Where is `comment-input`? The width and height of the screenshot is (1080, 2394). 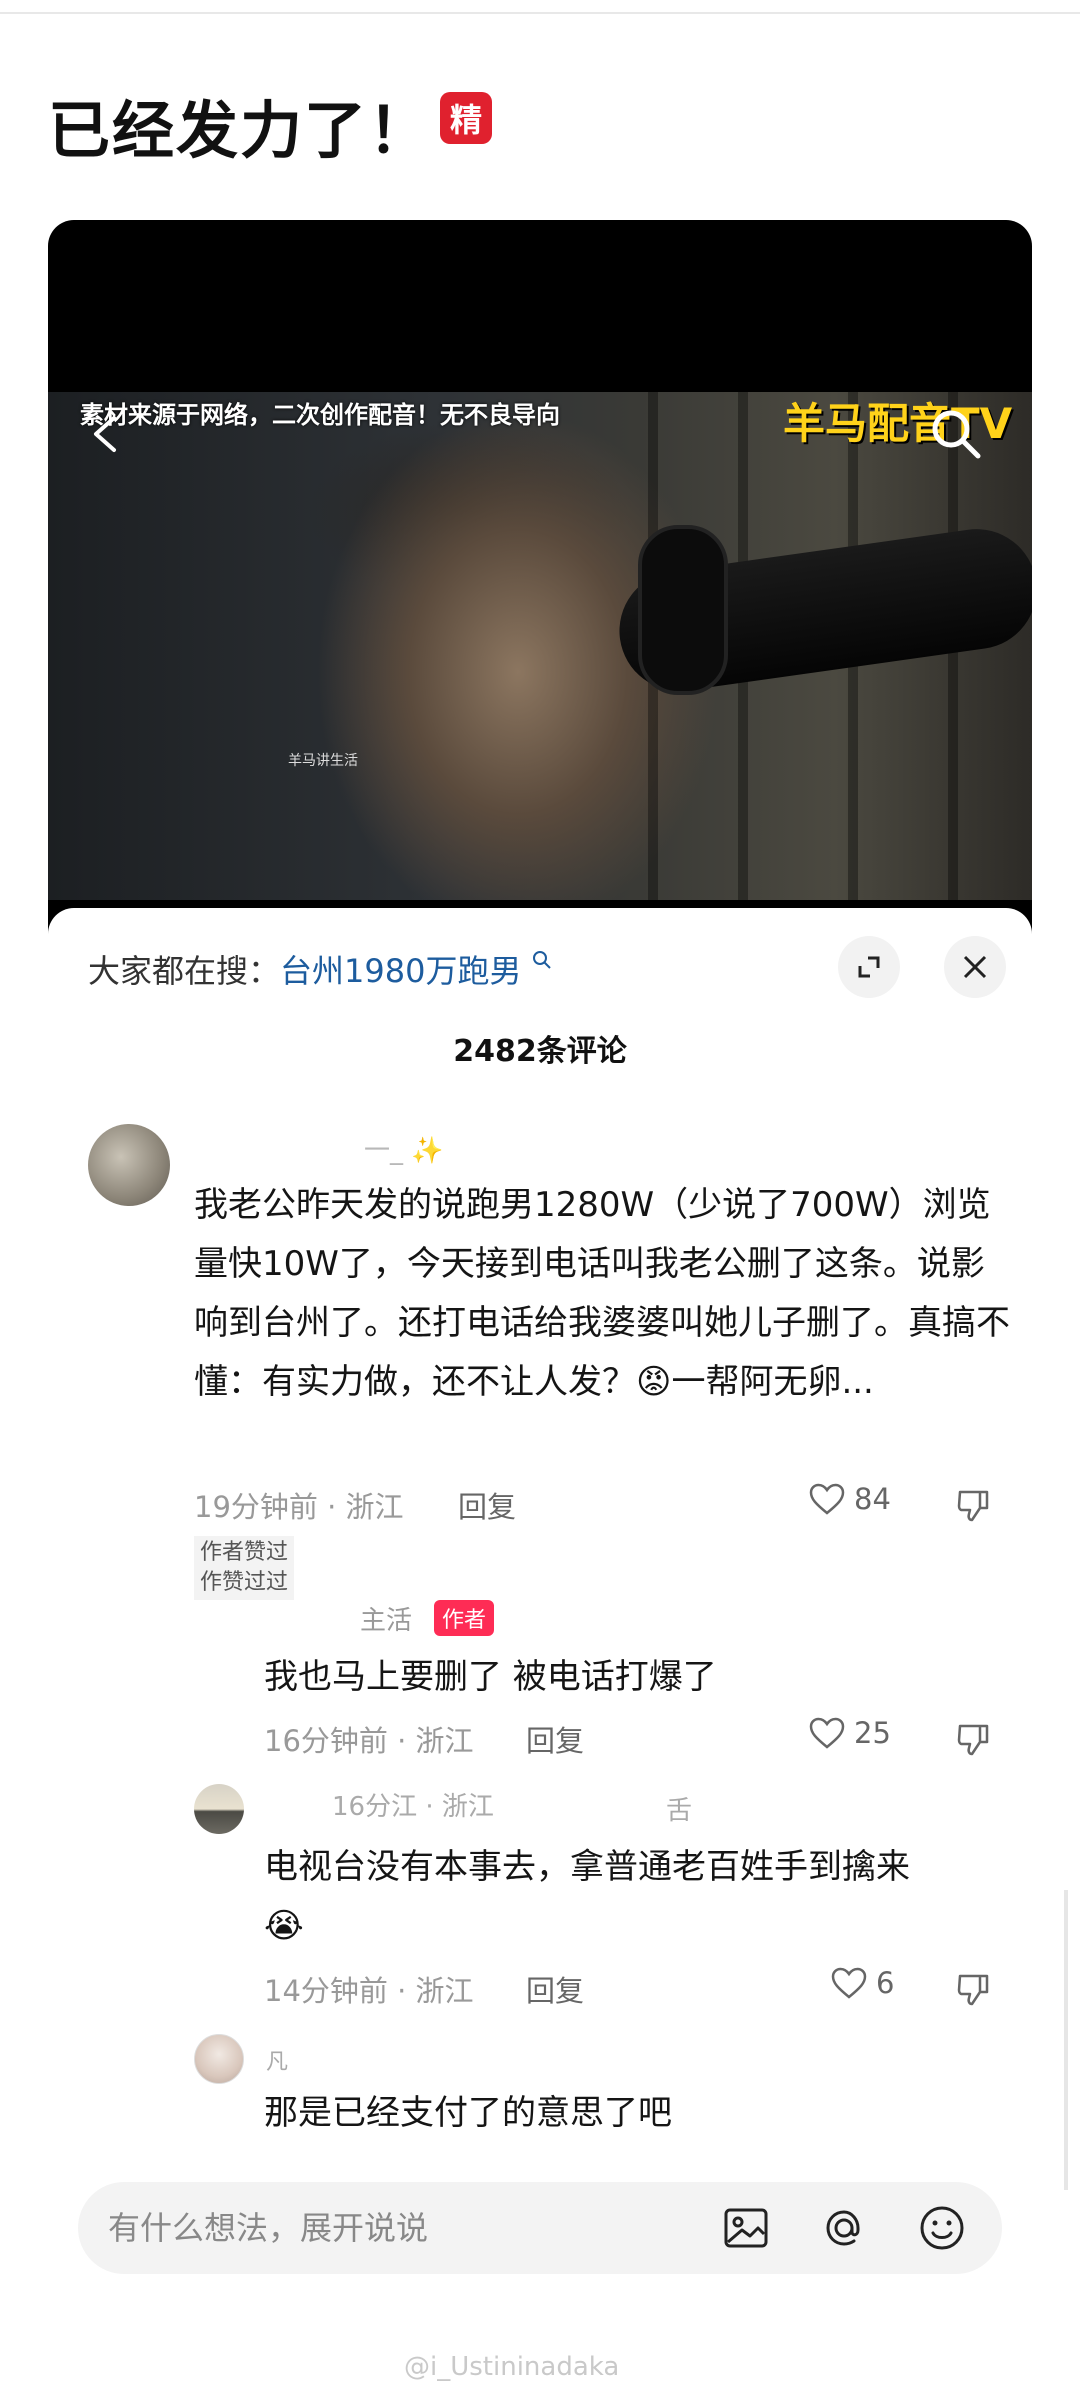 comment-input is located at coordinates (388, 2228).